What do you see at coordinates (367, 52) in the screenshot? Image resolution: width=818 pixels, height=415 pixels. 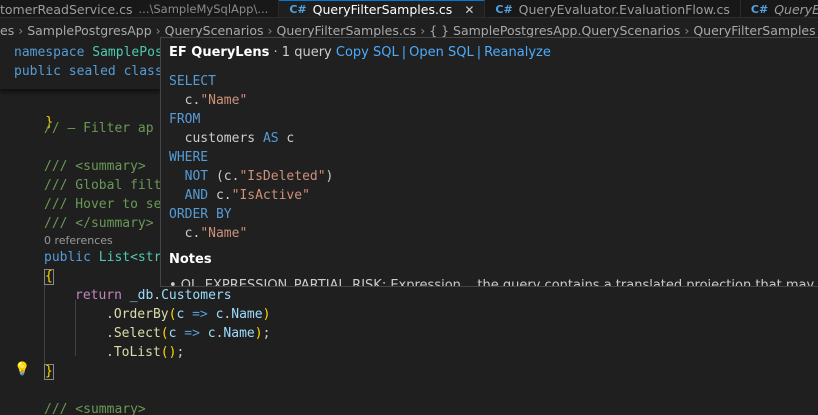 I see `copy-sql-link: Copy SQL` at bounding box center [367, 52].